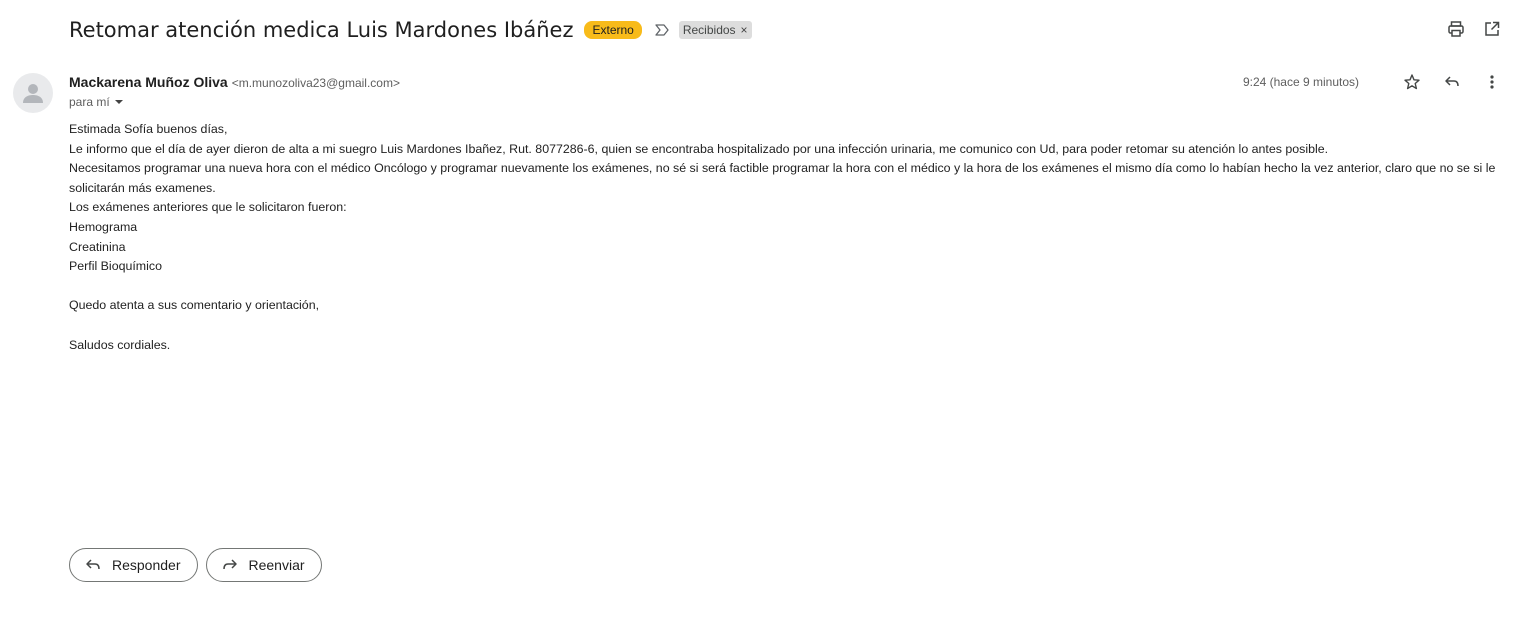  I want to click on forward-button-label: Reenviar, so click(276, 565).